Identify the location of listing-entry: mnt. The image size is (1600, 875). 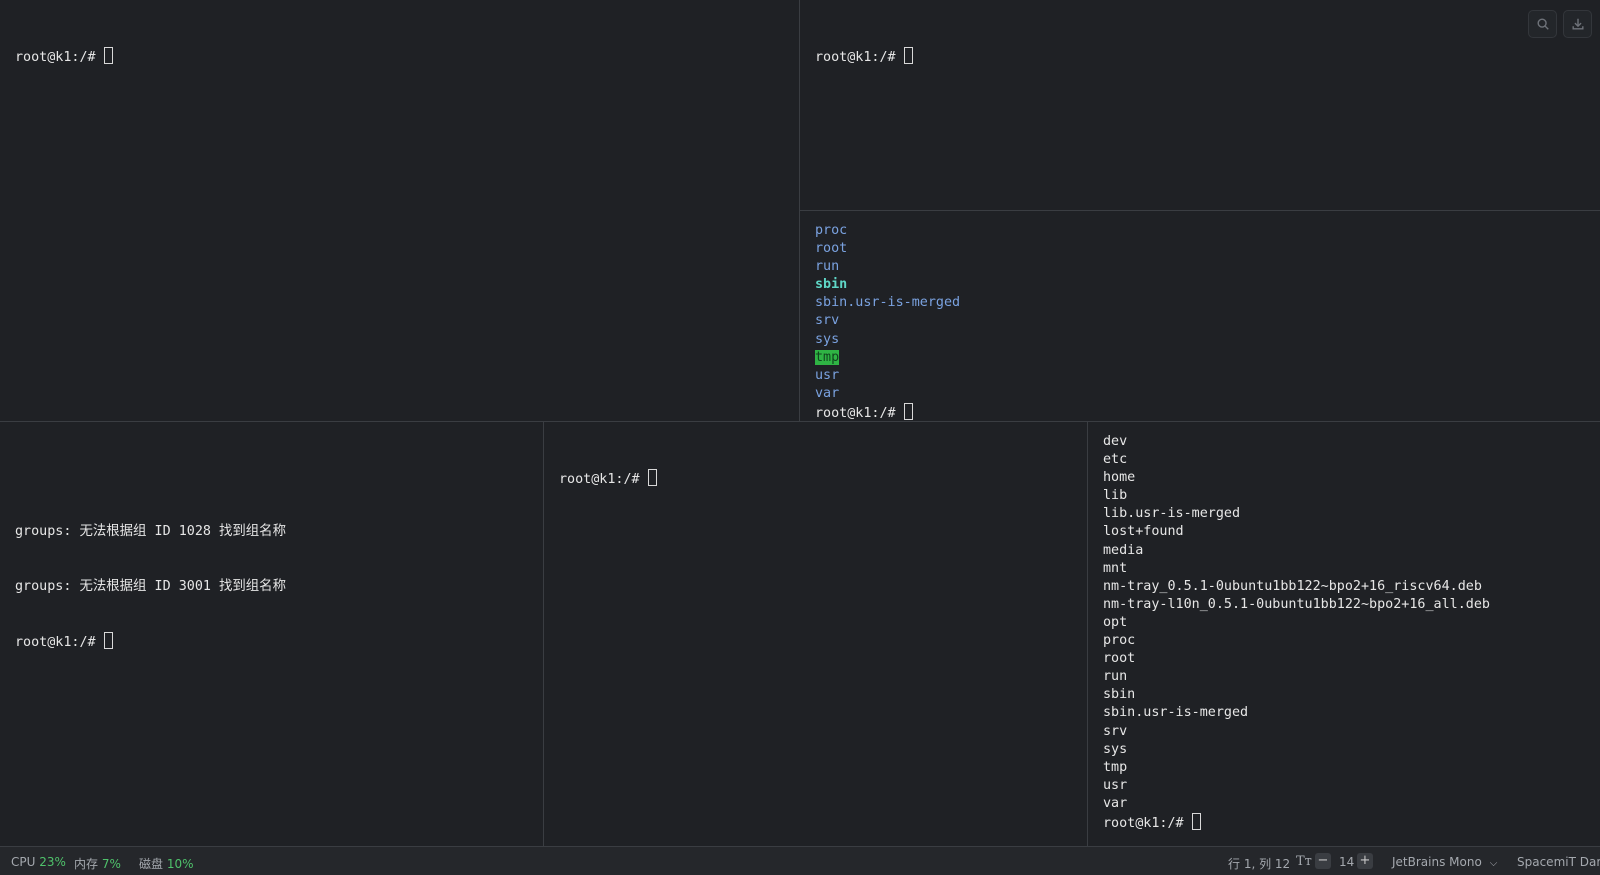
(1115, 568).